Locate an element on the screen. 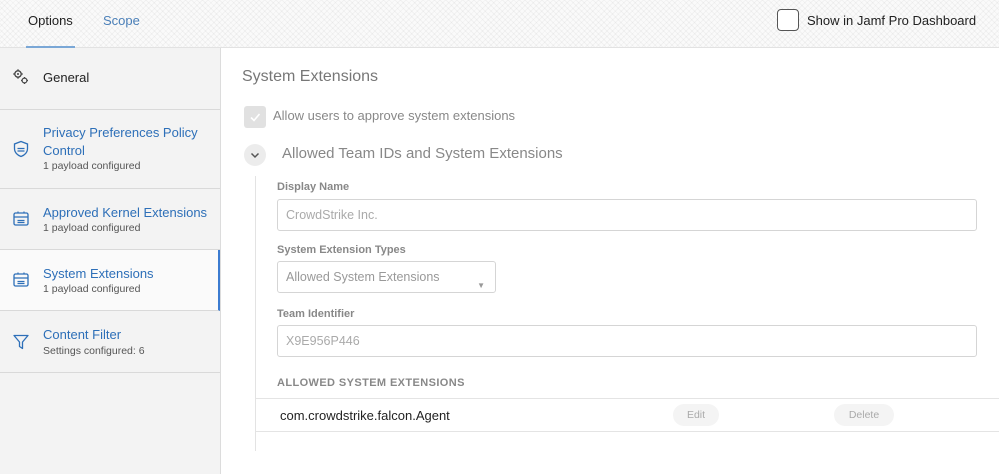 The height and width of the screenshot is (474, 999). sidebar-item-general: General is located at coordinates (110, 79).